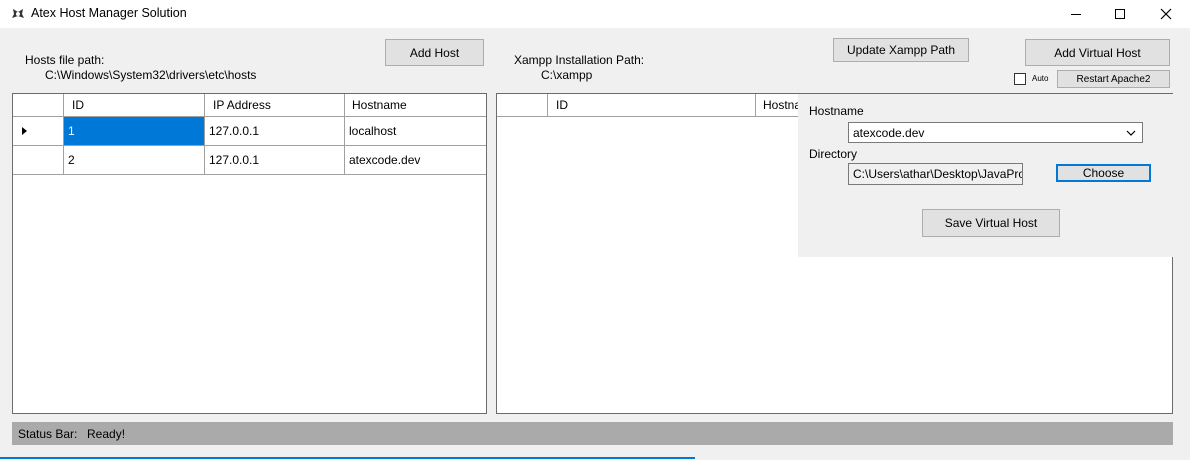 Image resolution: width=1190 pixels, height=460 pixels. What do you see at coordinates (434, 52) in the screenshot?
I see `add-host-button: Add Host` at bounding box center [434, 52].